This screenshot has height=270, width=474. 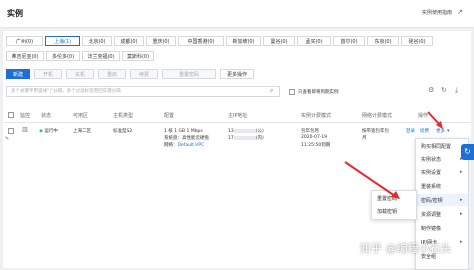 I want to click on watermark: 知乎 @编程小石头, so click(x=406, y=248).